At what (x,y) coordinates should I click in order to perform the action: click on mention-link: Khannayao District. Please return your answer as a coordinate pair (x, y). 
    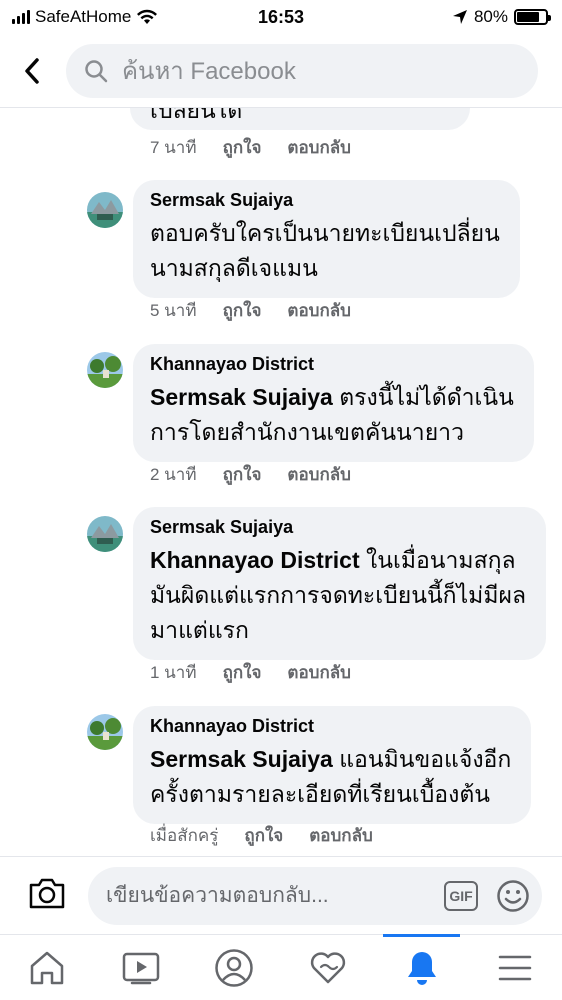
    Looking at the image, I should click on (255, 560).